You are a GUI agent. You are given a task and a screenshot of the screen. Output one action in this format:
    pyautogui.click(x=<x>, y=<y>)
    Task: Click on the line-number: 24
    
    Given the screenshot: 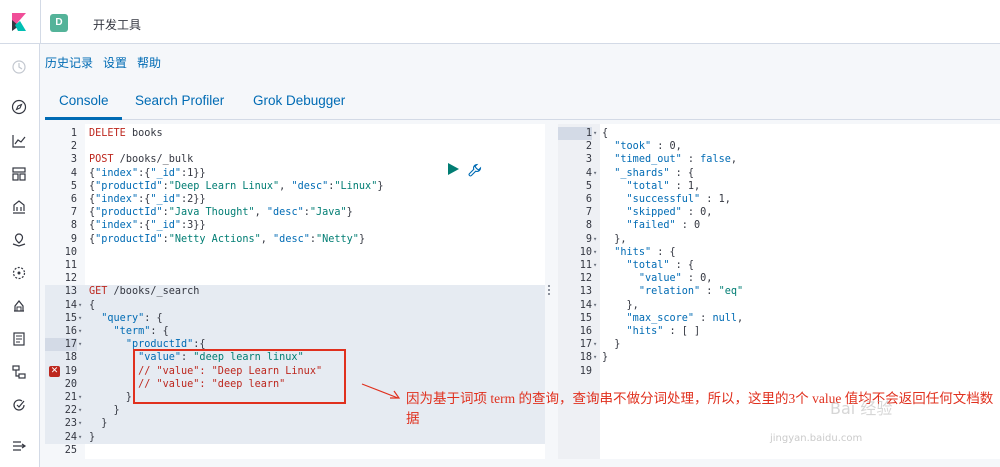 What is the action you would take?
    pyautogui.click(x=70, y=437)
    